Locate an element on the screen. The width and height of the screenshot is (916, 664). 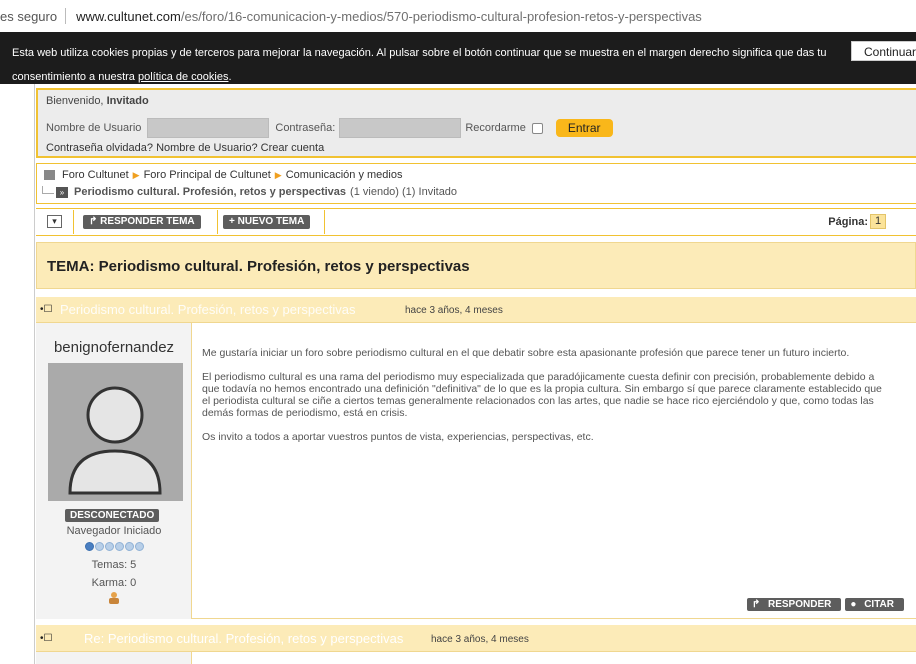
rank-indicator is located at coordinates (114, 546).